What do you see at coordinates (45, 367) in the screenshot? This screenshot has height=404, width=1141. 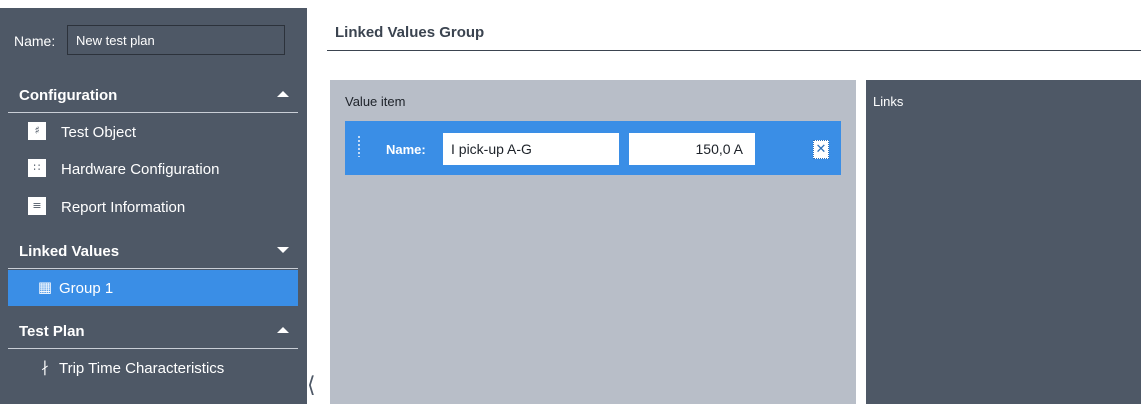 I see `trip-time-characteristics-icon: ∤` at bounding box center [45, 367].